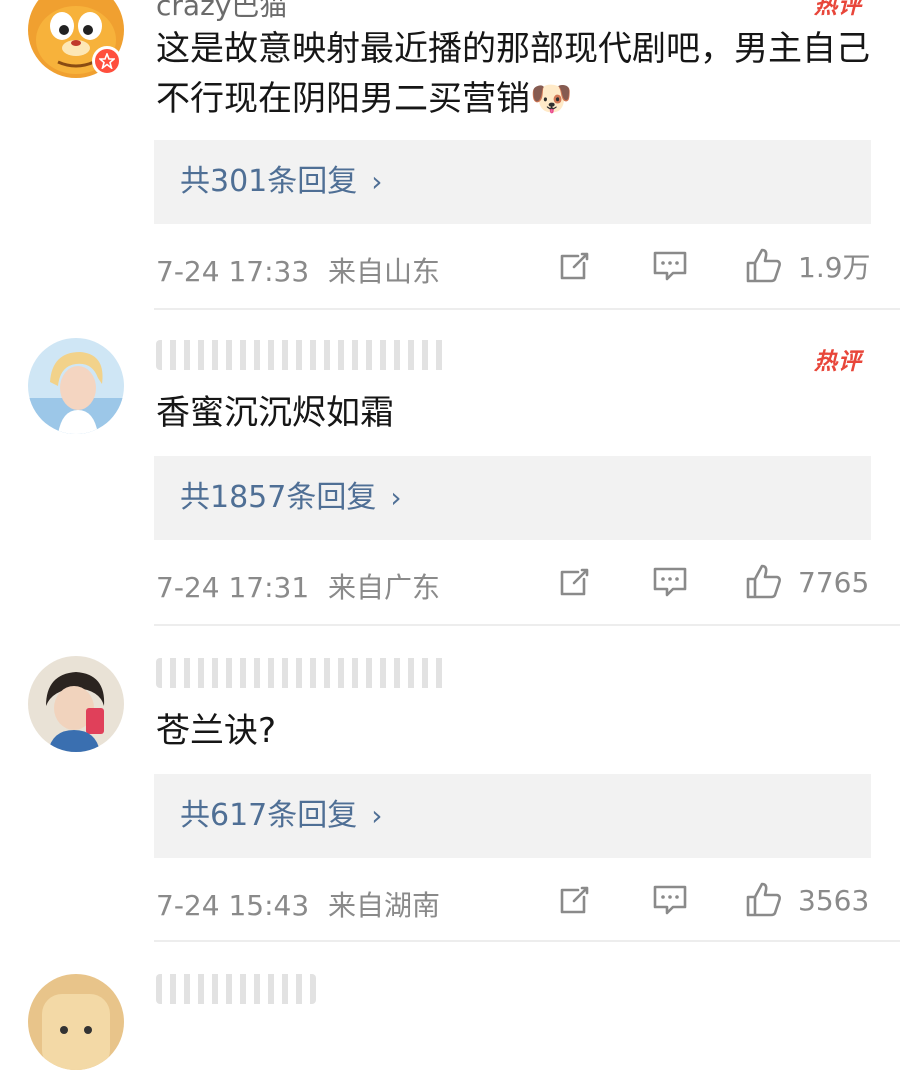 Image resolution: width=900 pixels, height=1070 pixels. I want to click on reply-count-label: 共1857条回复, so click(278, 497).